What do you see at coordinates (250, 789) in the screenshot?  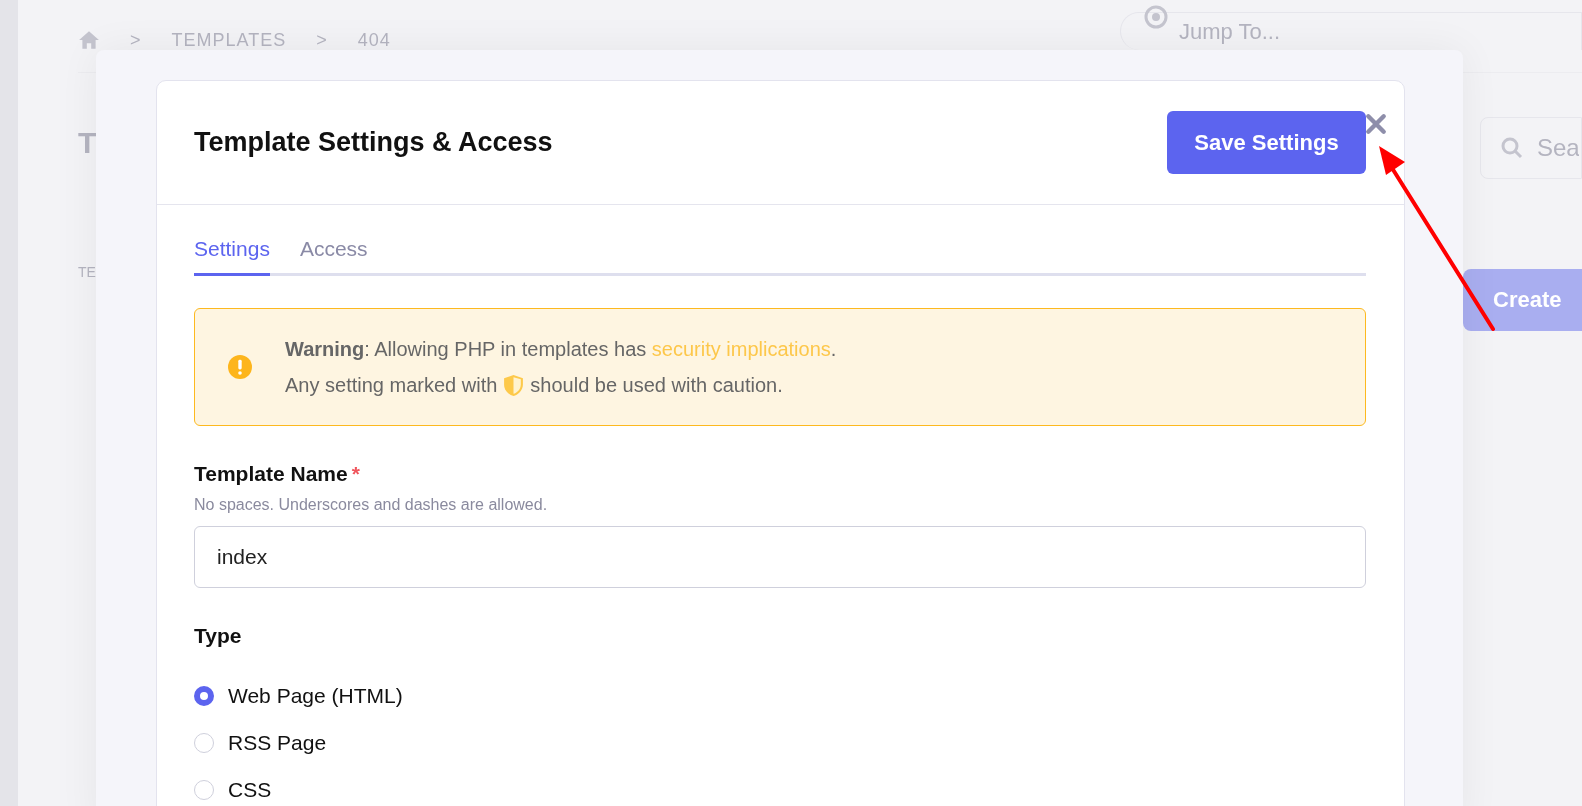 I see `radio-label: CSS` at bounding box center [250, 789].